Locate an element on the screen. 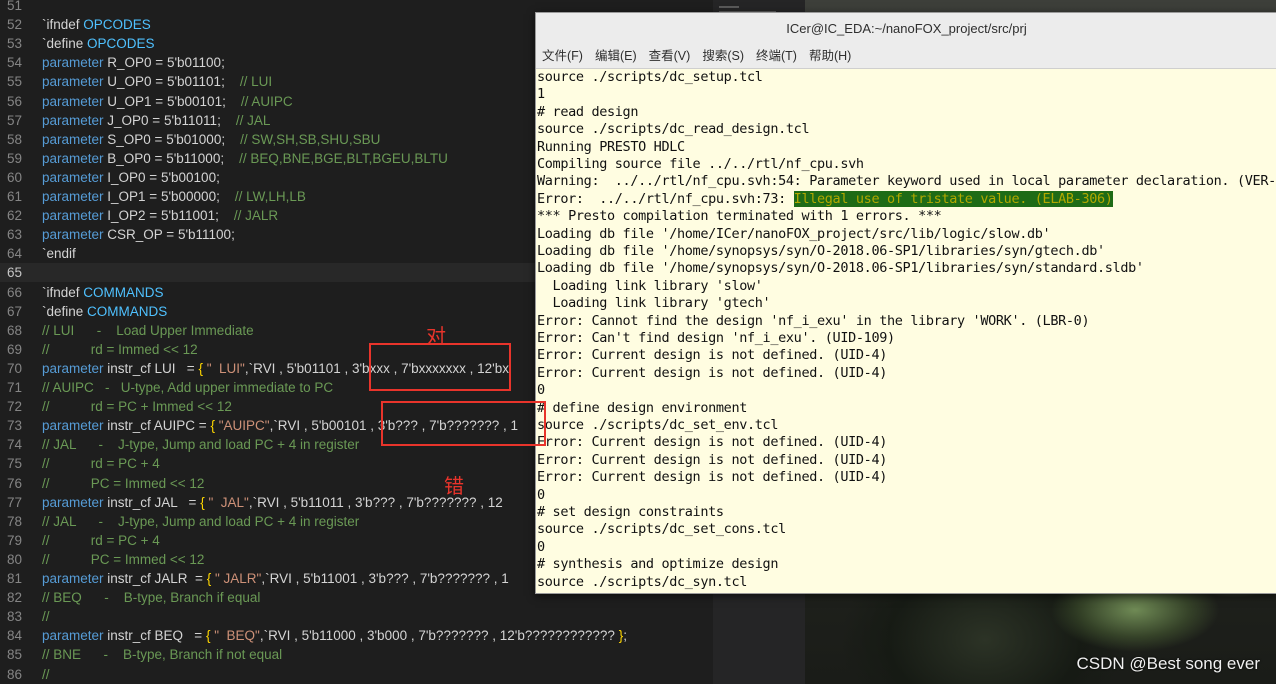 This screenshot has width=1276, height=684. line-number: 52 is located at coordinates (14, 25).